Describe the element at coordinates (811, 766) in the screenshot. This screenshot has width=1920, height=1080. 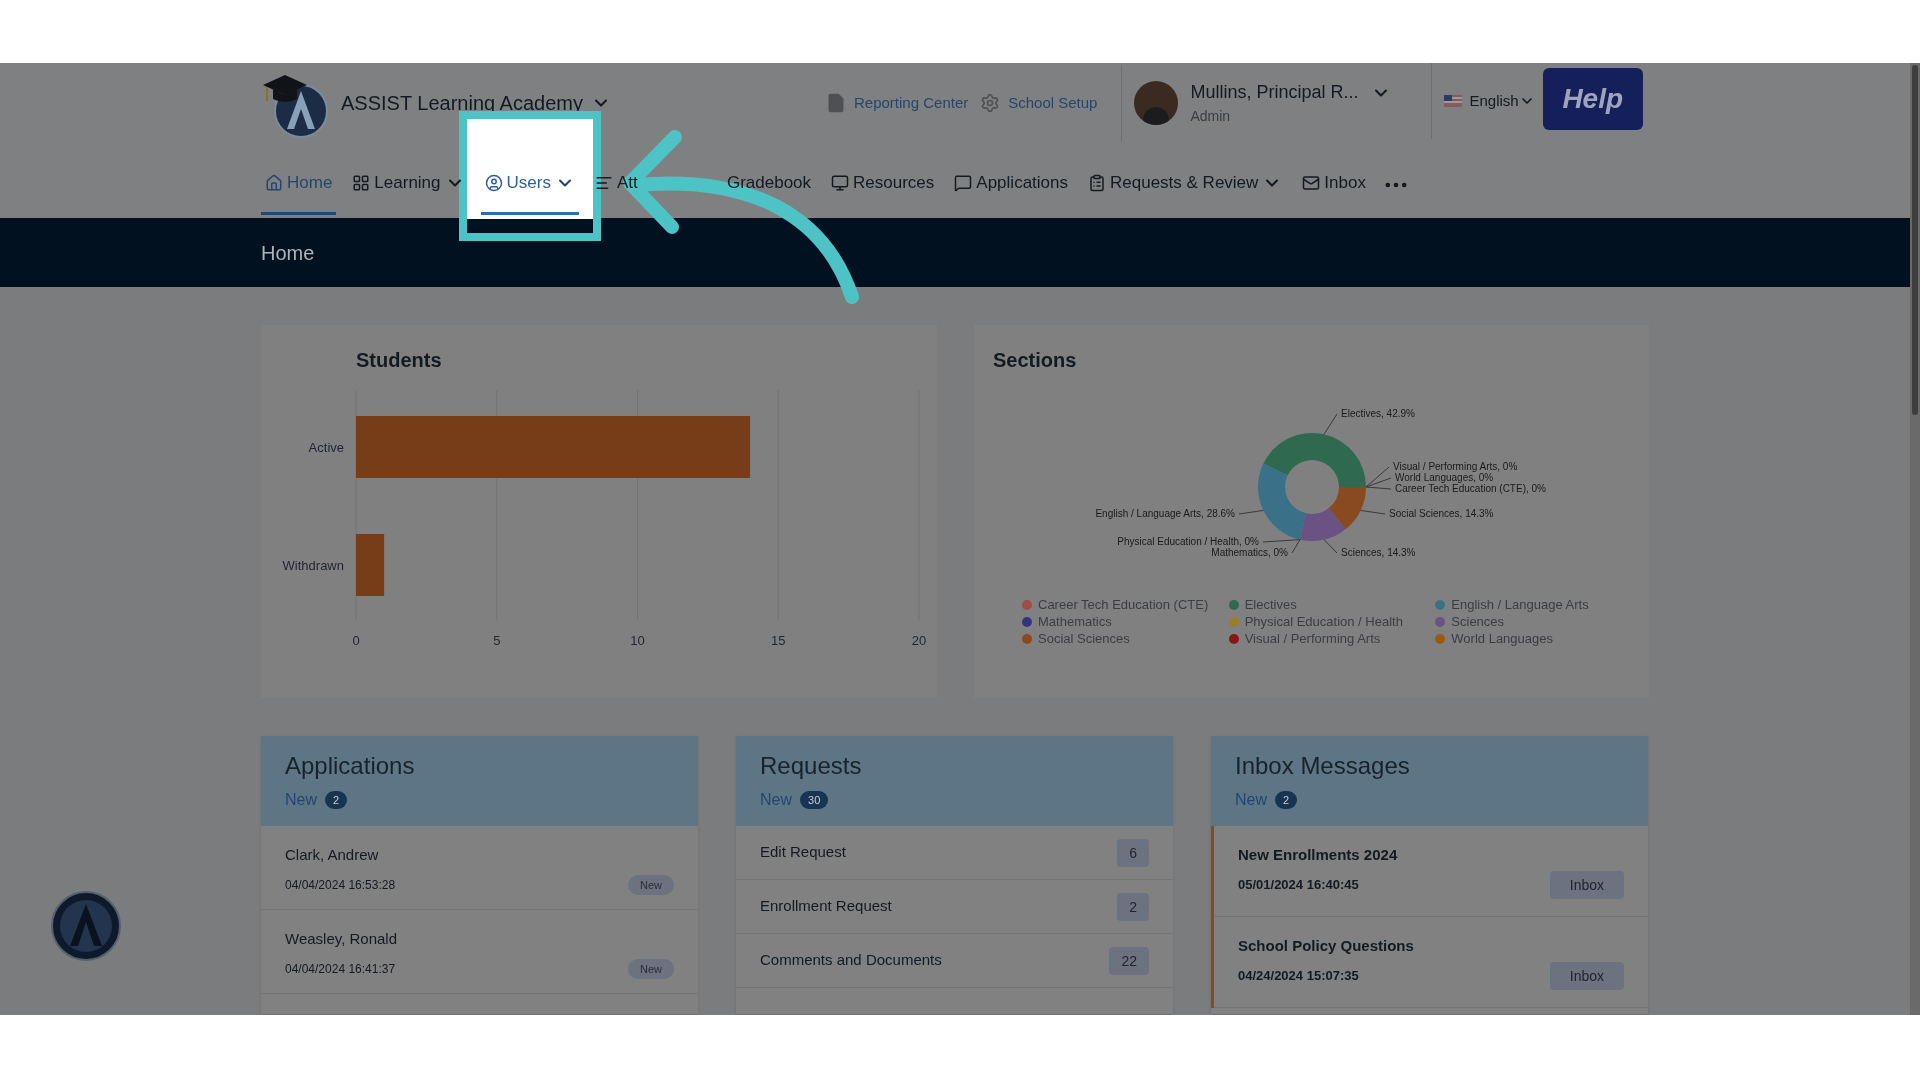
I see `card-title: Requests` at that location.